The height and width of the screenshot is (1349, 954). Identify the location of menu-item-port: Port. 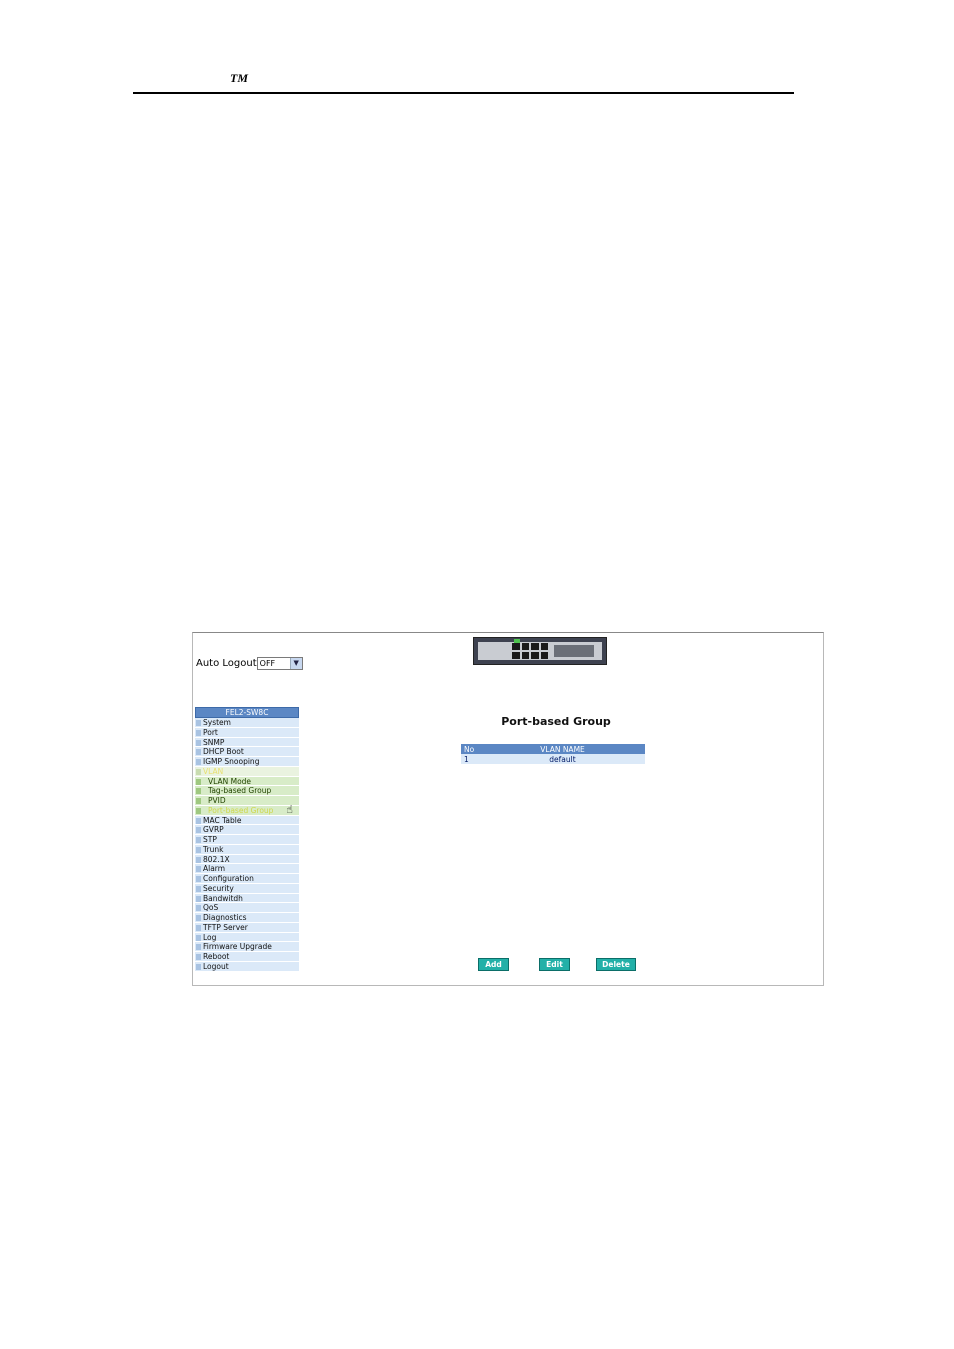
(247, 732).